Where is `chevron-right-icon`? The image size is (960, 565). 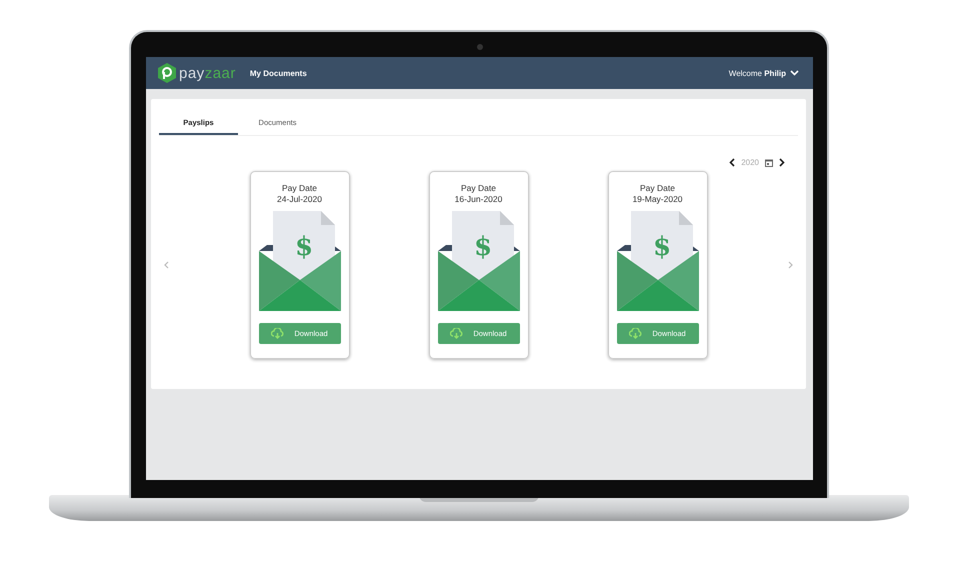 chevron-right-icon is located at coordinates (782, 162).